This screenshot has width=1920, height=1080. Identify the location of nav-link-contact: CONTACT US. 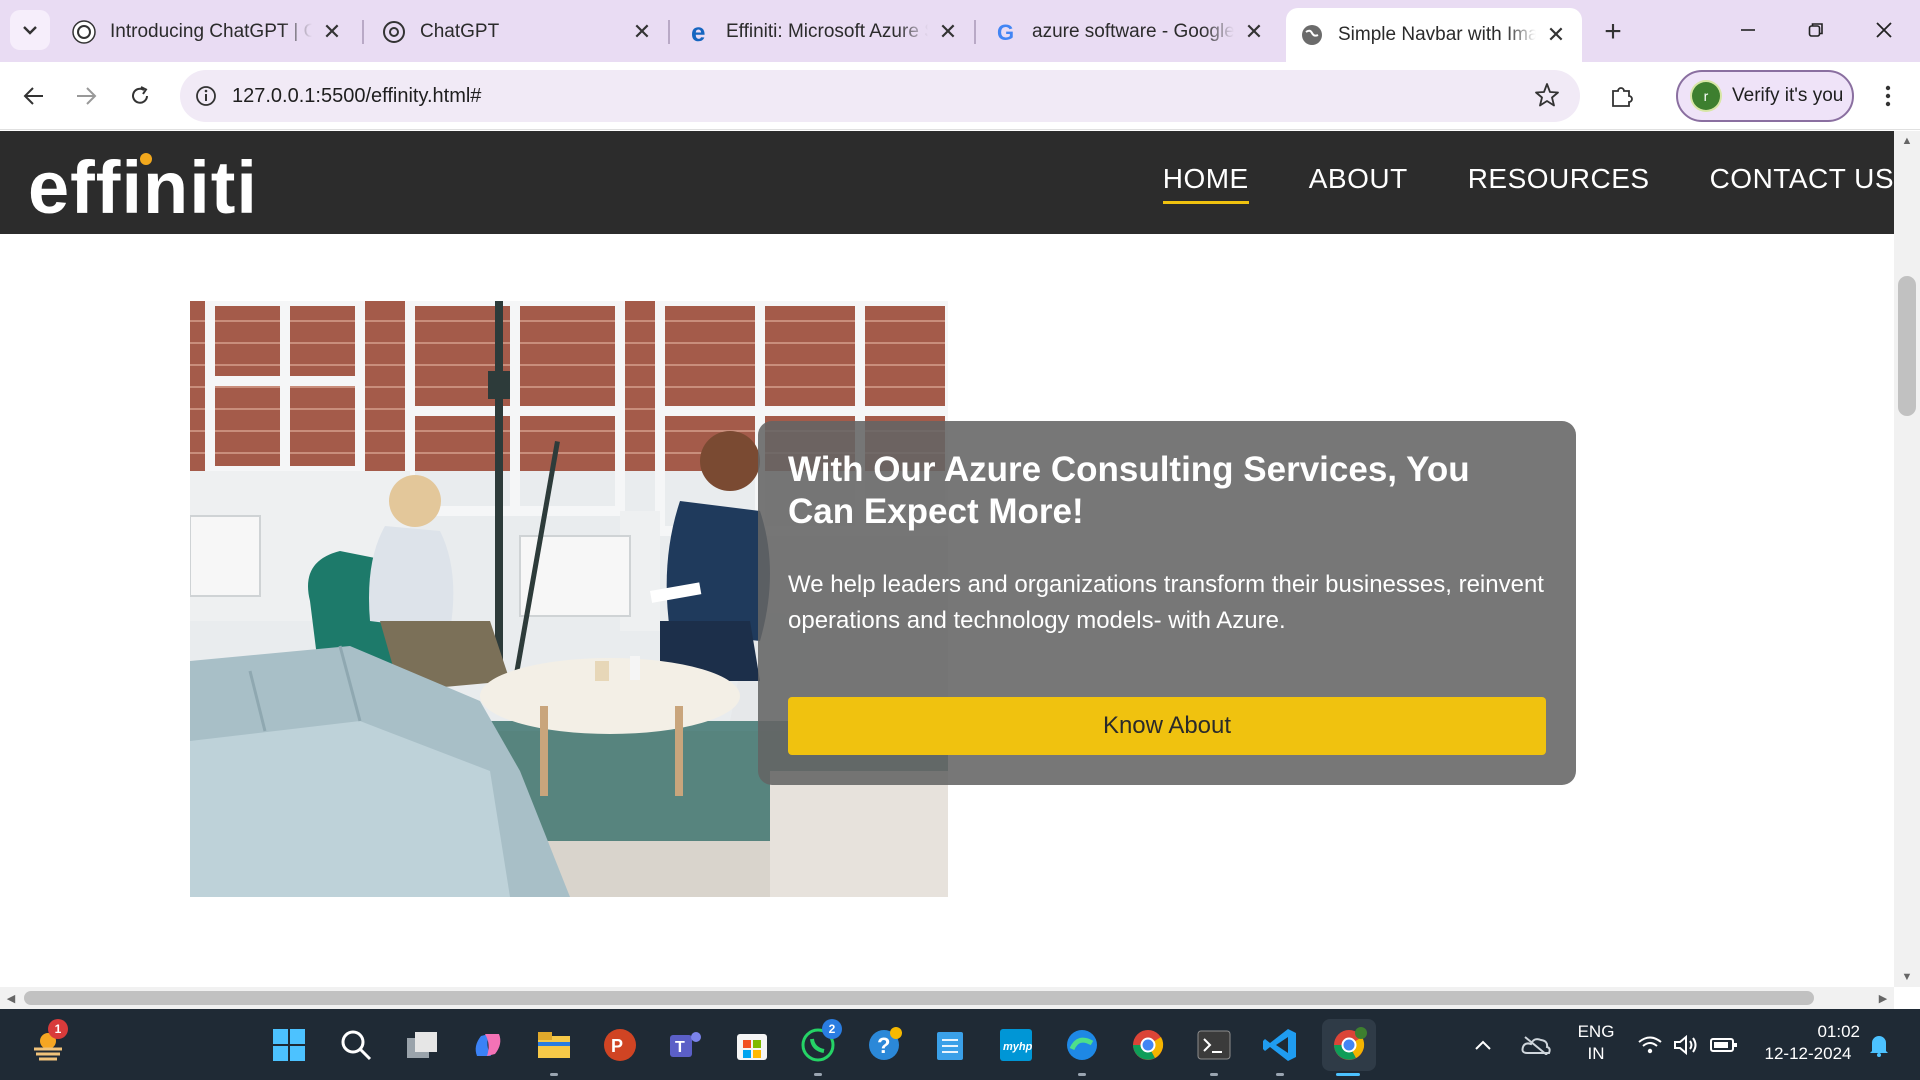
(1802, 183).